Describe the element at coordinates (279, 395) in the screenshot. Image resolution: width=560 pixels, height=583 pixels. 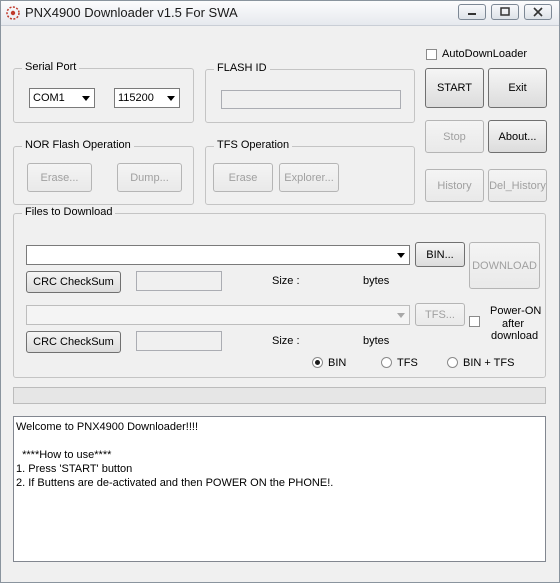
I see `download-progress-bar` at that location.